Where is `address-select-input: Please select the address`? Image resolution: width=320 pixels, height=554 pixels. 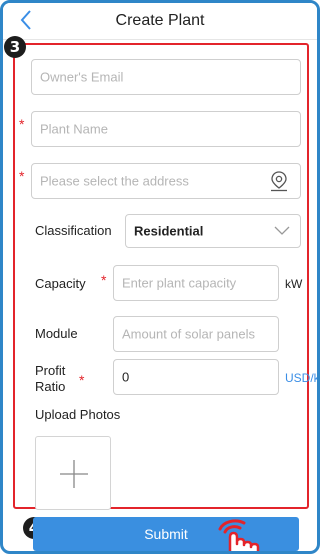
address-select-input: Please select the address is located at coordinates (166, 181).